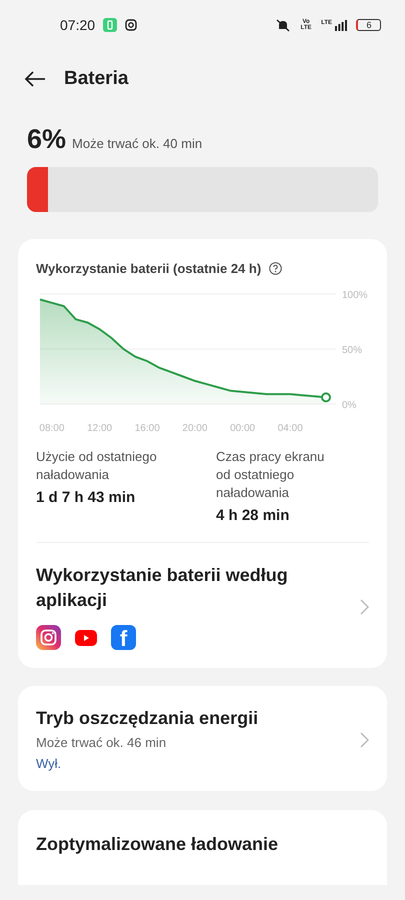 This screenshot has width=405, height=900. What do you see at coordinates (78, 25) in the screenshot?
I see `clock: 07:20` at bounding box center [78, 25].